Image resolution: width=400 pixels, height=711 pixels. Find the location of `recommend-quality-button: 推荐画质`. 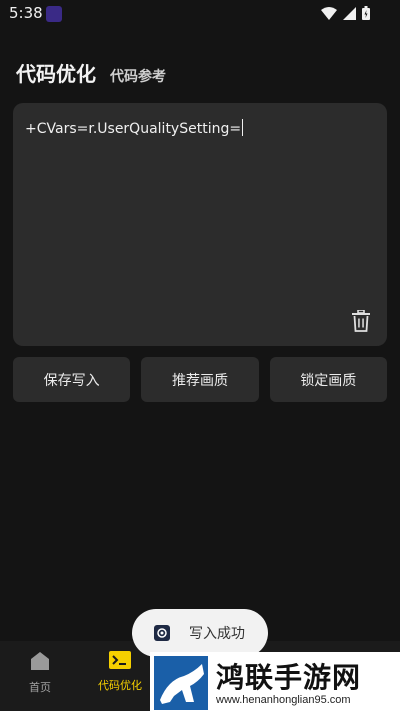

recommend-quality-button: 推荐画质 is located at coordinates (200, 379).